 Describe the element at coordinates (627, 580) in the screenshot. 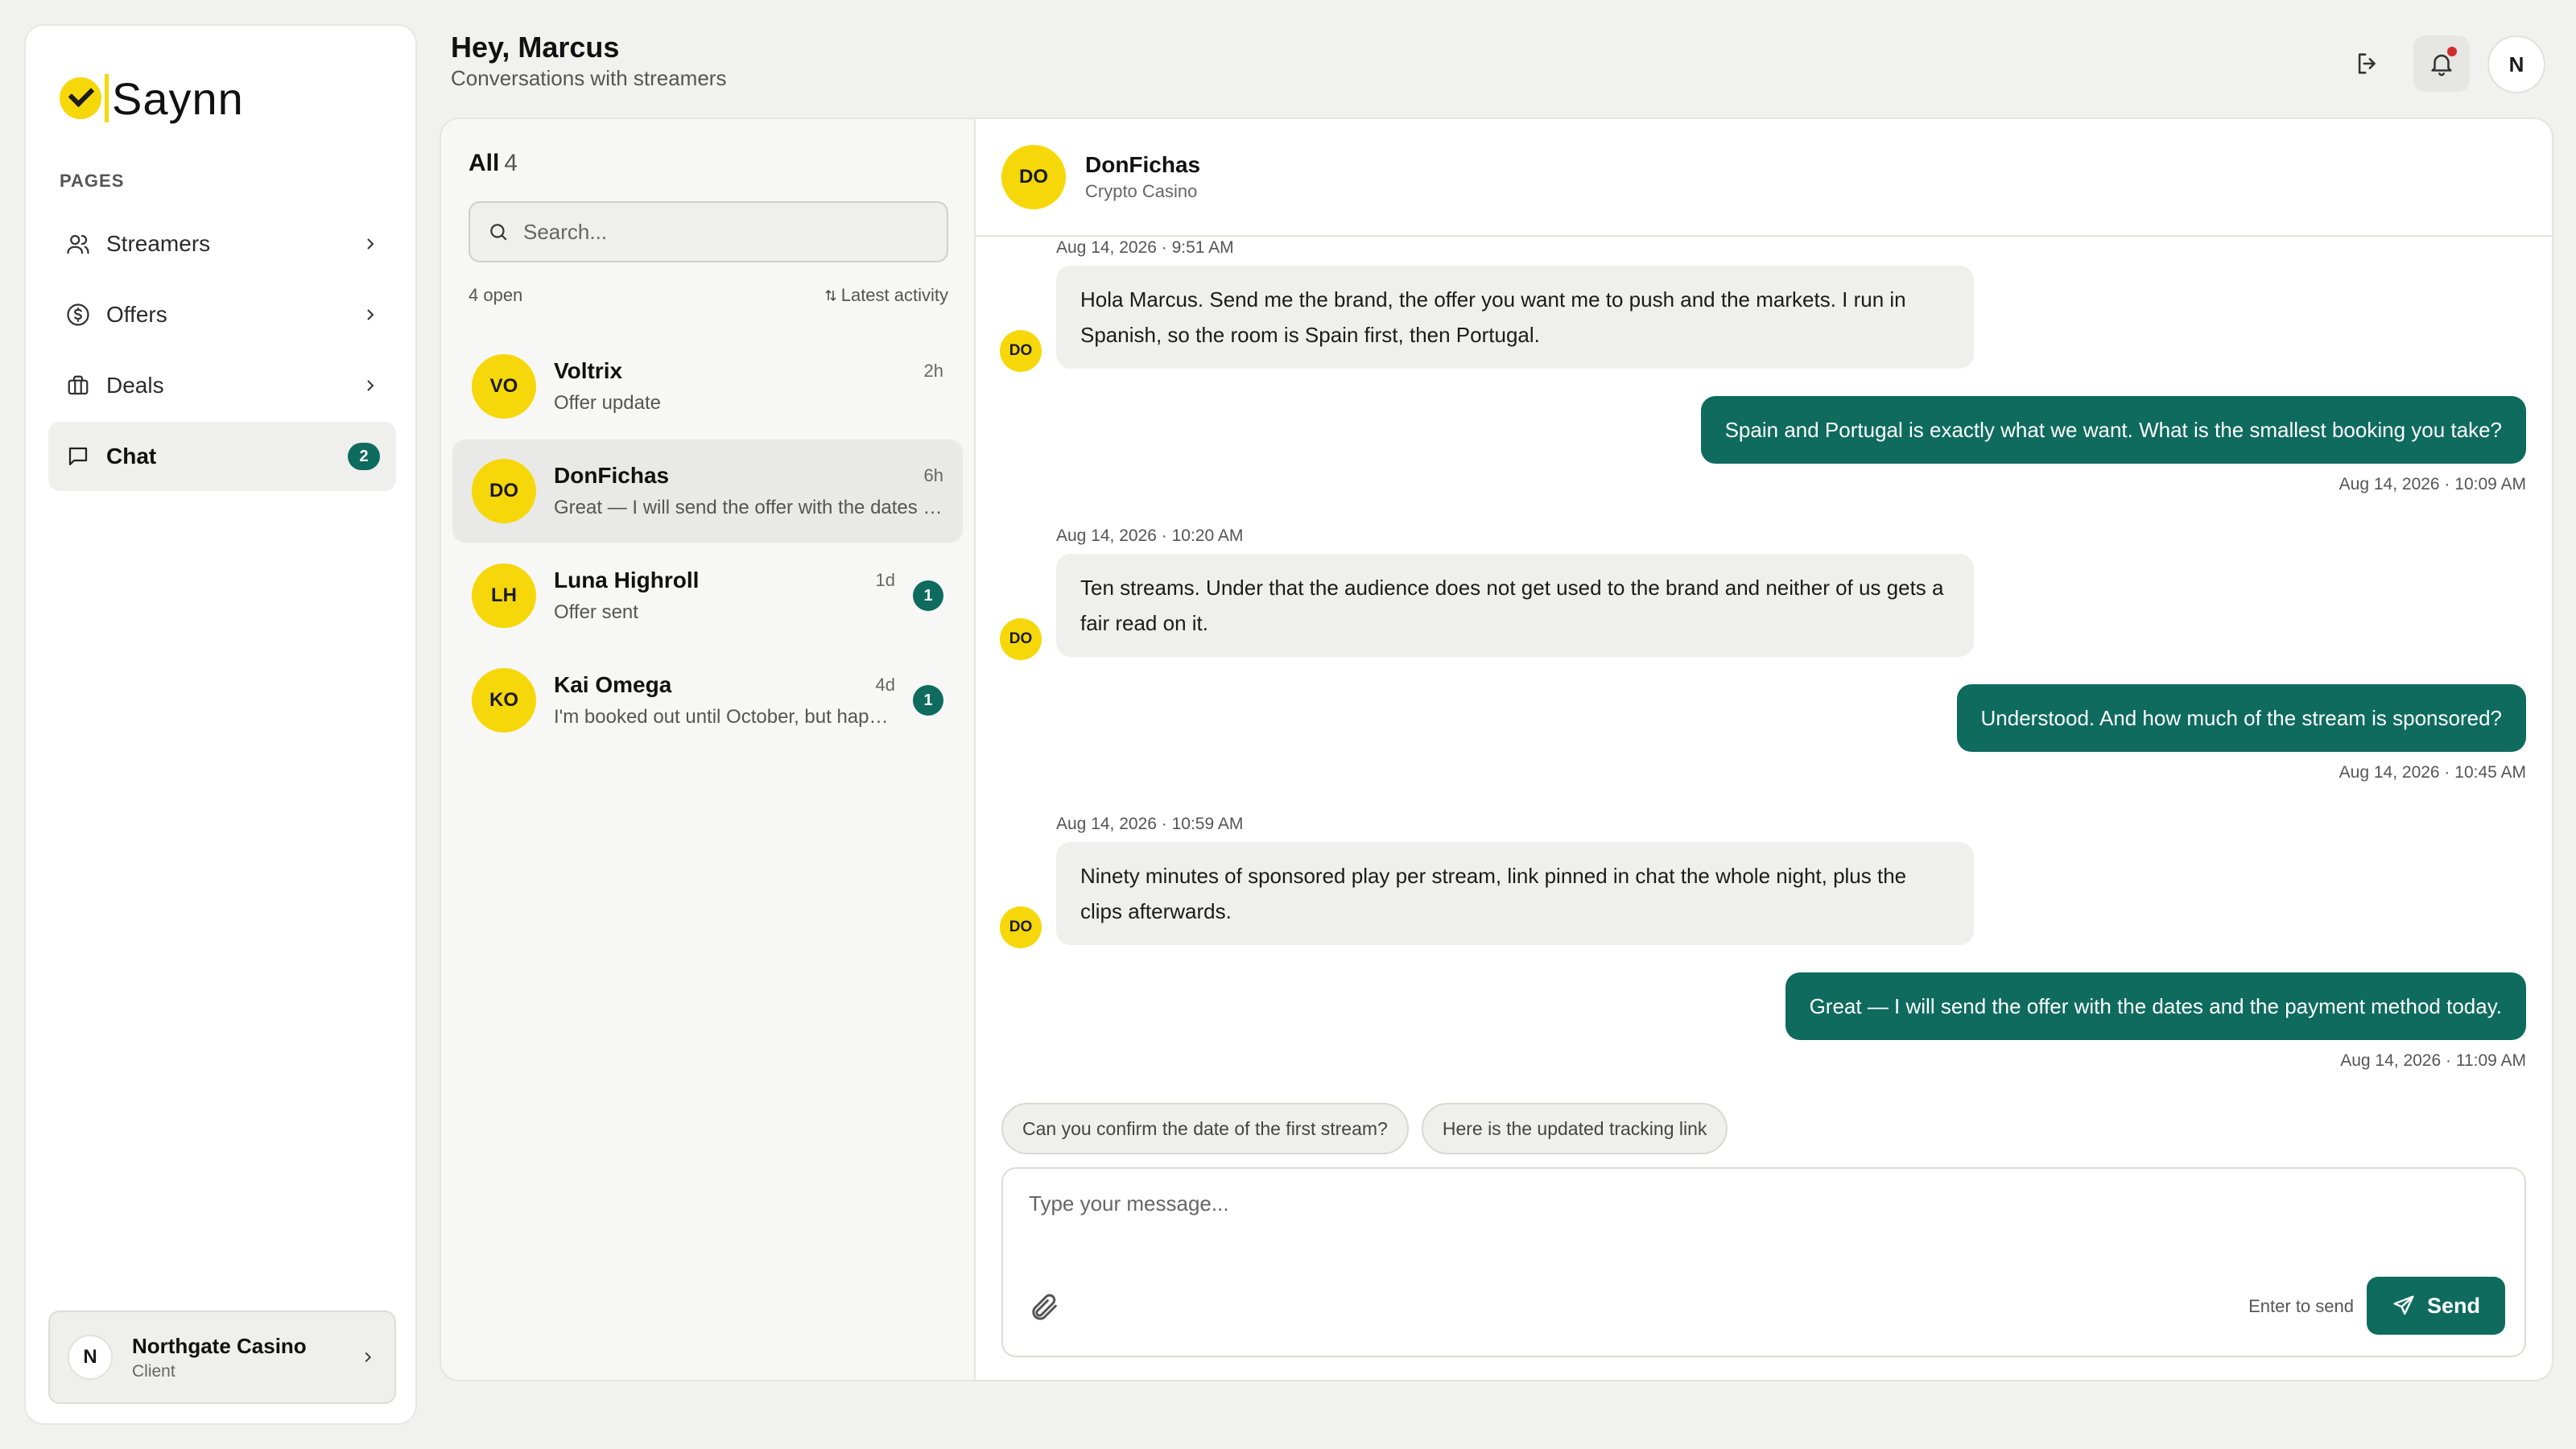

I see `conversation-name: Luna Highroll` at that location.